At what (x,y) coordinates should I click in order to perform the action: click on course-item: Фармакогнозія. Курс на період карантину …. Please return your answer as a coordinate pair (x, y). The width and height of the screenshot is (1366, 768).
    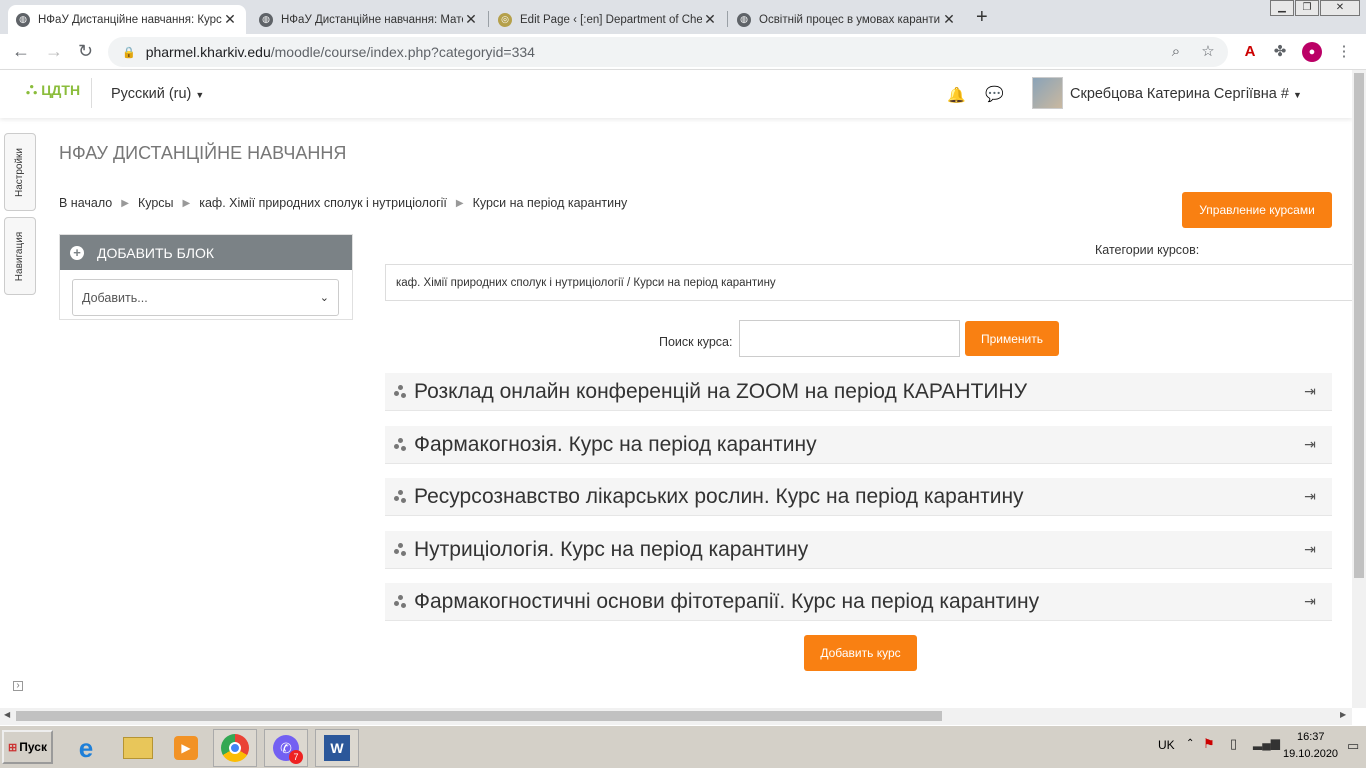
    Looking at the image, I should click on (858, 445).